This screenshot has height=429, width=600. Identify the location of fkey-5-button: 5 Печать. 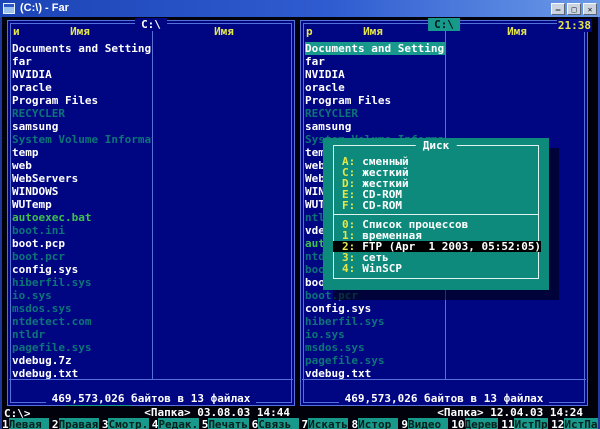
(225, 423).